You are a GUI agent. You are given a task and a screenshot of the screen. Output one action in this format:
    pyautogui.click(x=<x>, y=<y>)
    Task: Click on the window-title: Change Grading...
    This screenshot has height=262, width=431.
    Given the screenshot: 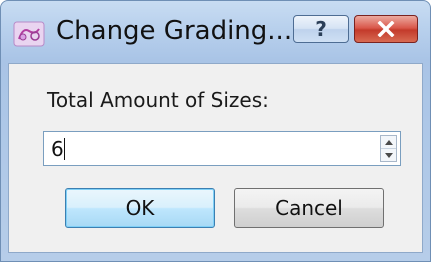 What is the action you would take?
    pyautogui.click(x=174, y=31)
    